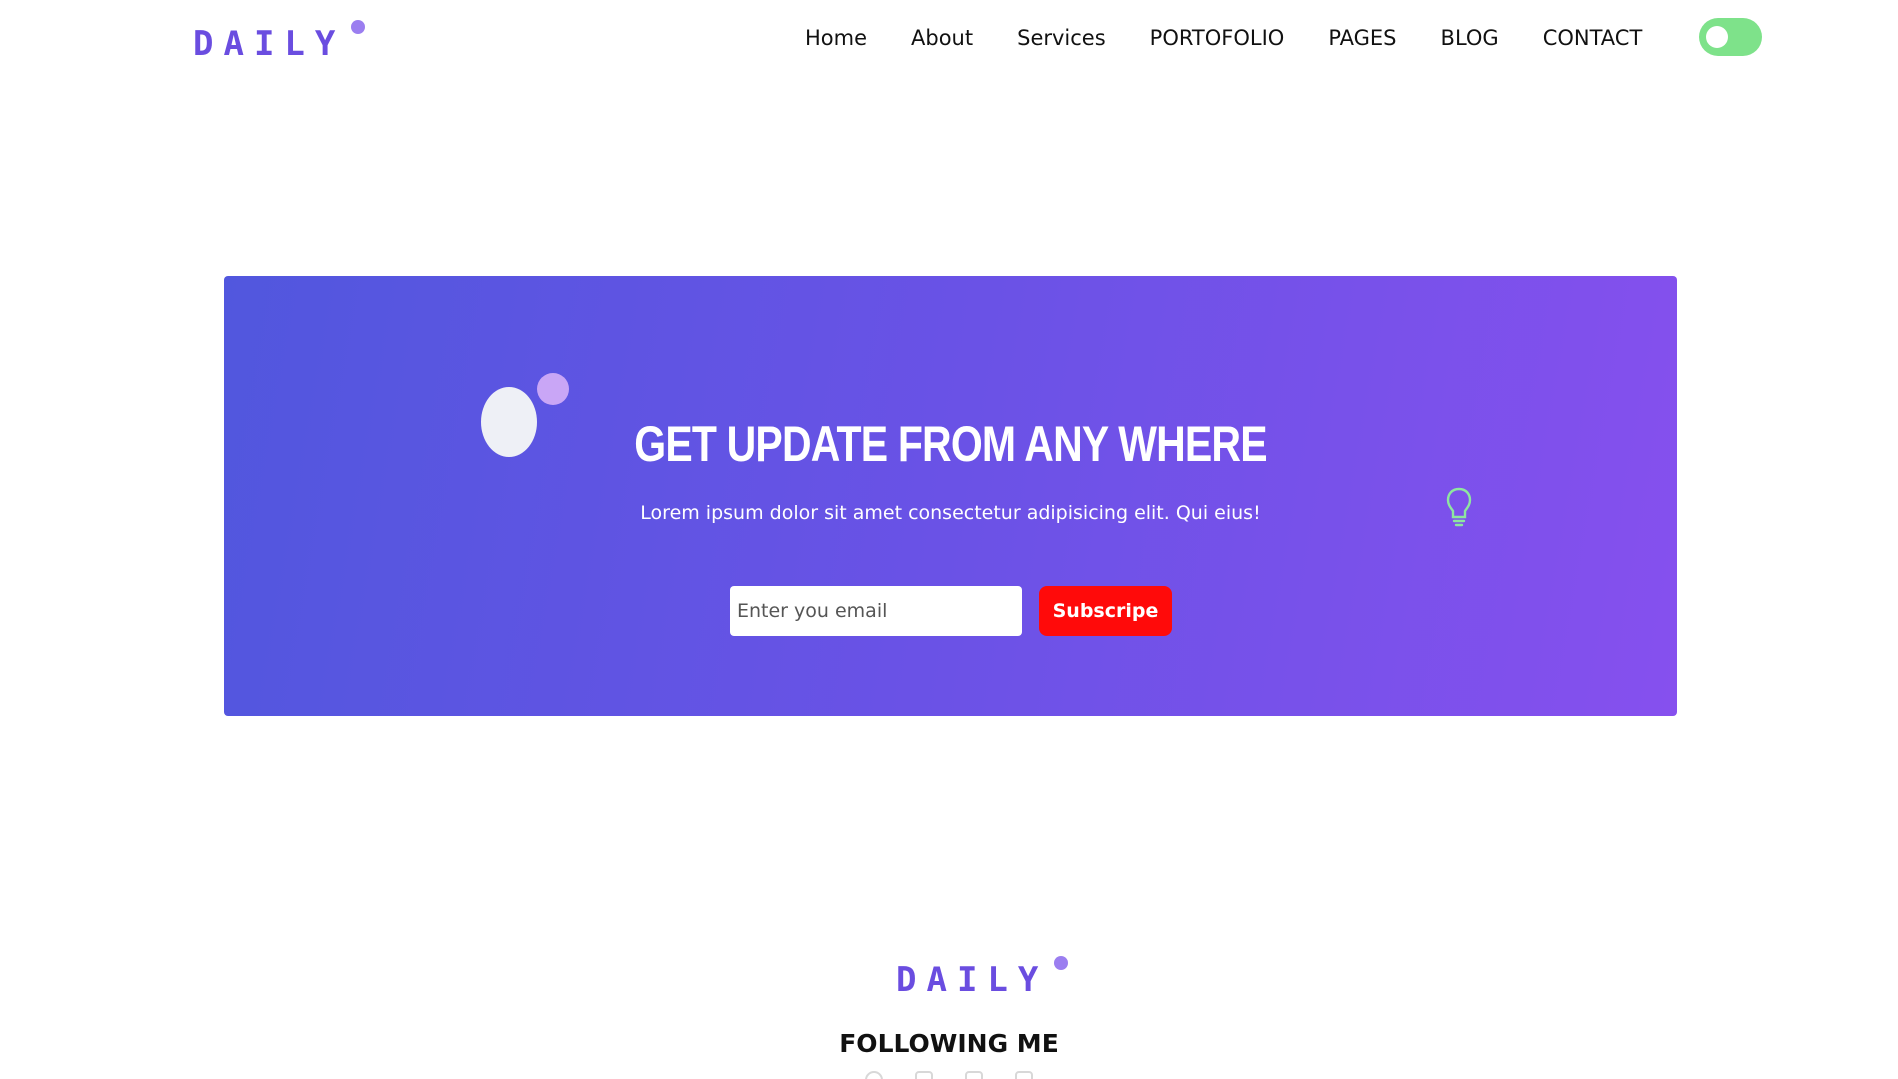 The width and height of the screenshot is (1898, 1079). I want to click on toggle-knob, so click(1717, 37).